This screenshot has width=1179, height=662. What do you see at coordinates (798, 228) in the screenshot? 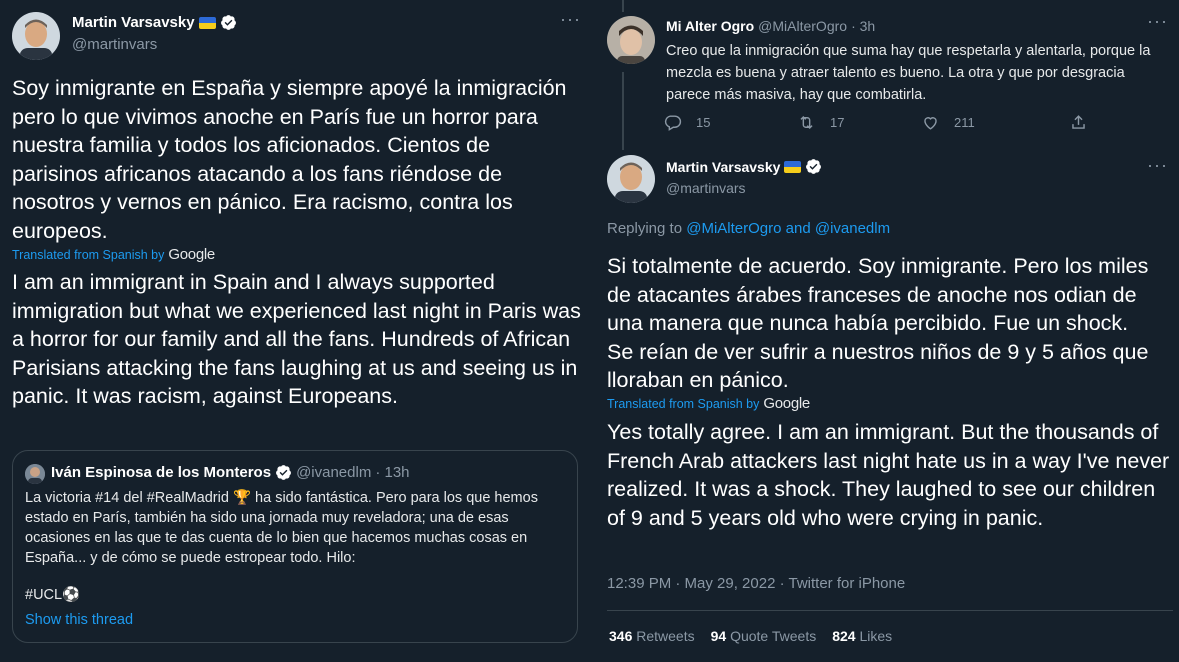
I see `replying-and: and` at bounding box center [798, 228].